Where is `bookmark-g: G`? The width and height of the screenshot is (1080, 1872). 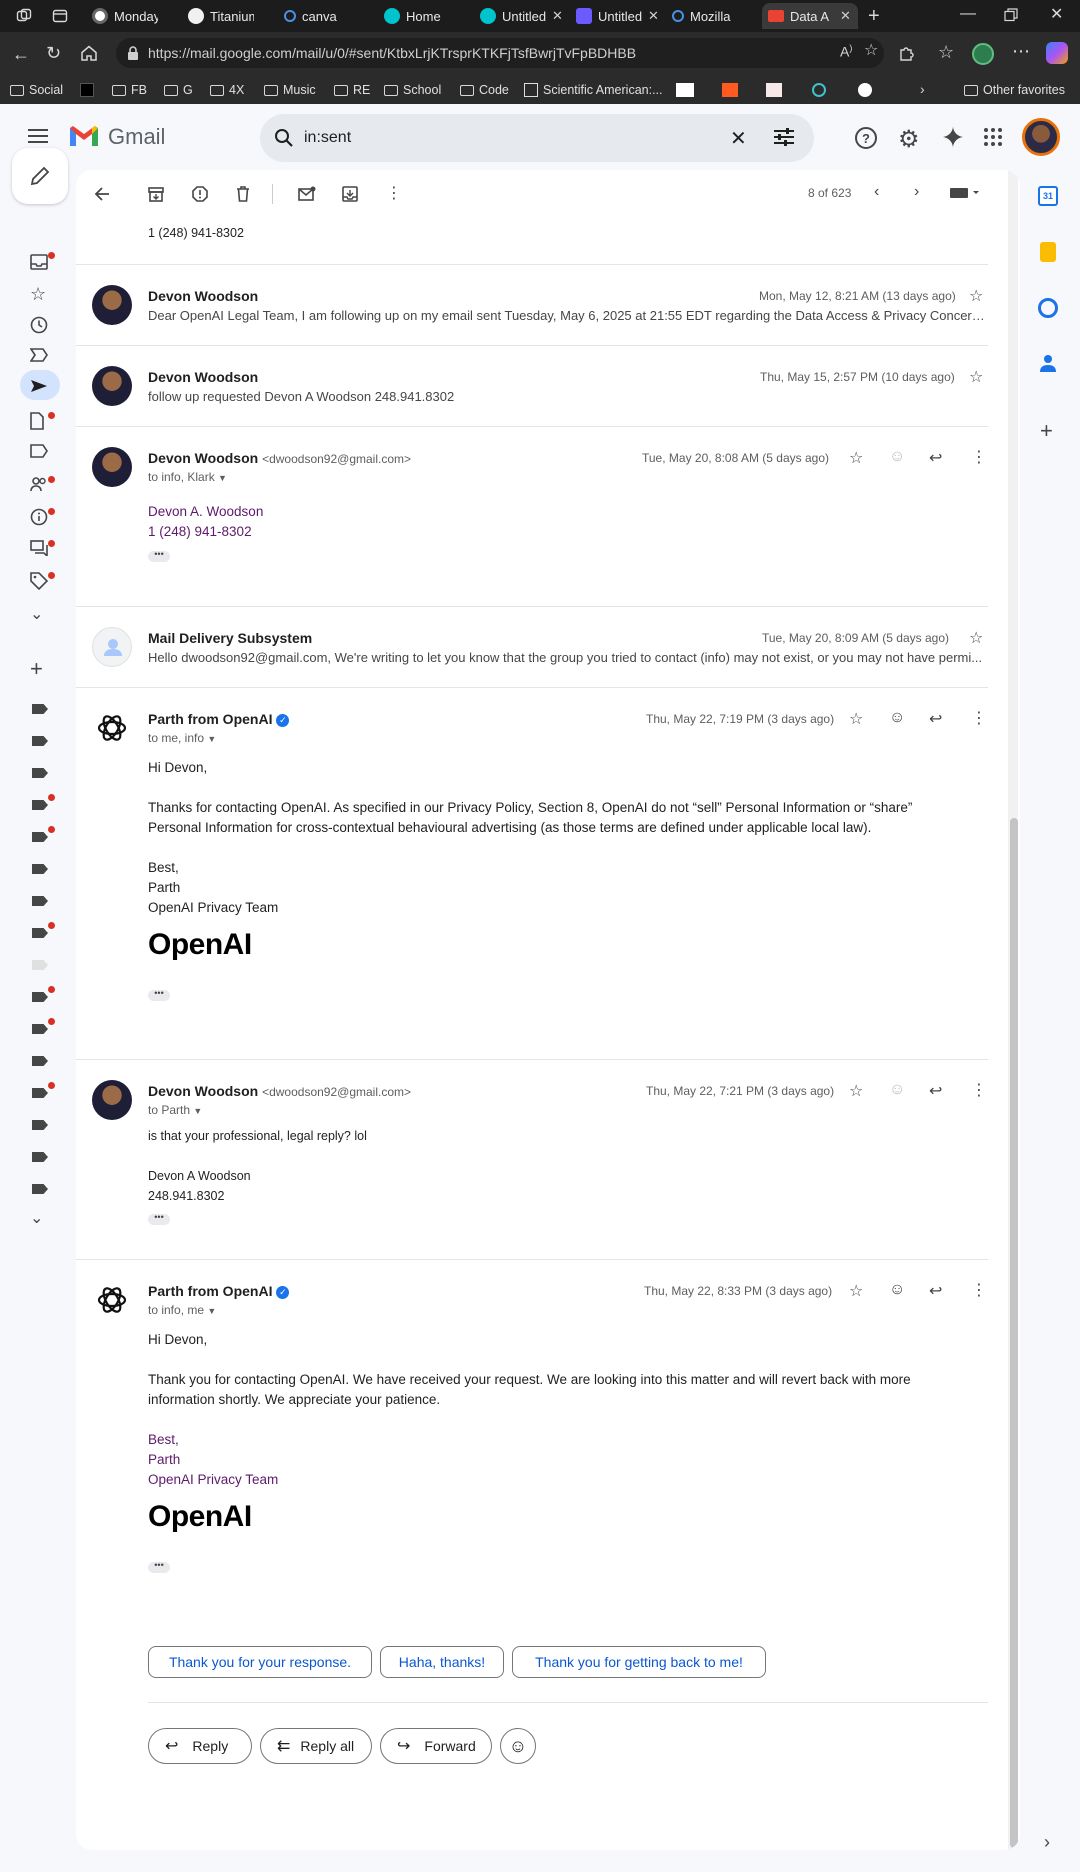 bookmark-g: G is located at coordinates (178, 90).